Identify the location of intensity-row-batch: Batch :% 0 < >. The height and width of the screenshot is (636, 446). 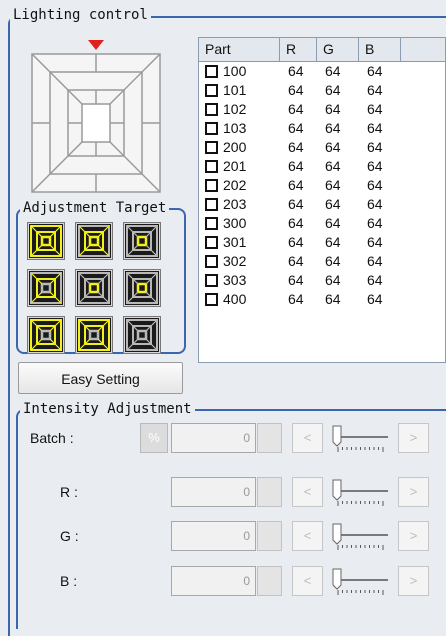
(223, 438).